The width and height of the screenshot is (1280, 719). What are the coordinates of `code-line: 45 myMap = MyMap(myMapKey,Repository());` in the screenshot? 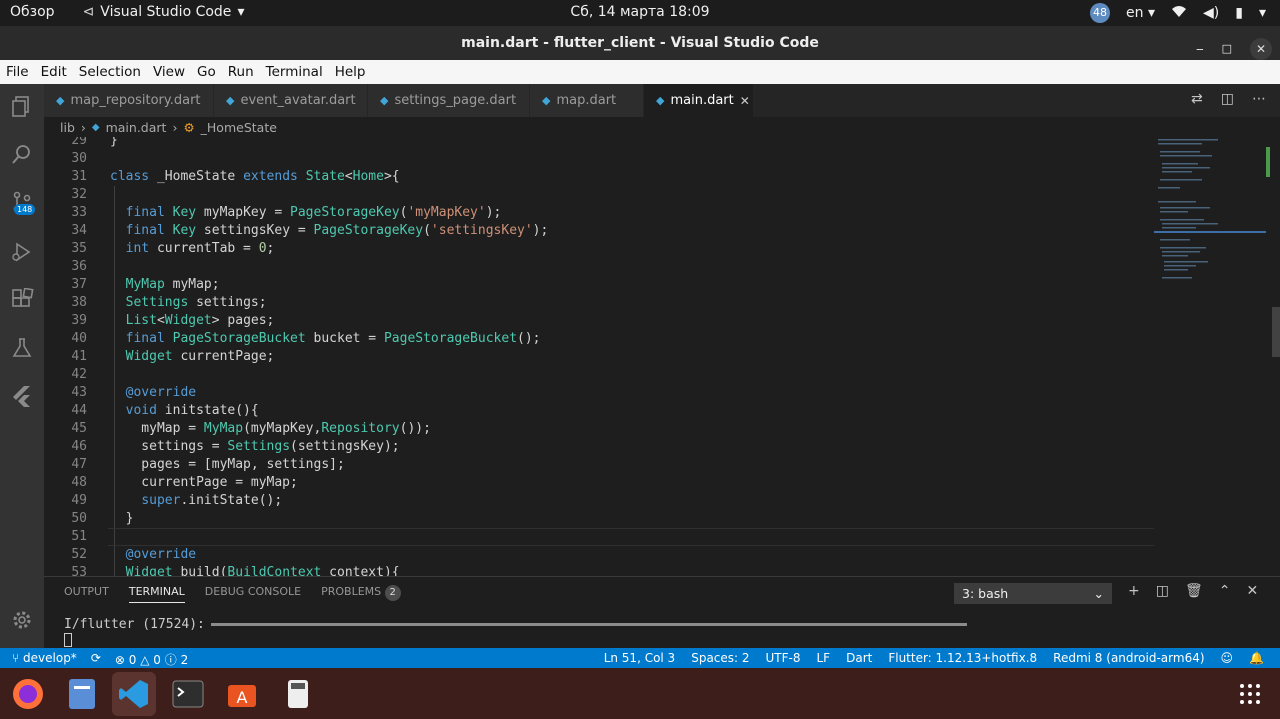 It's located at (599, 429).